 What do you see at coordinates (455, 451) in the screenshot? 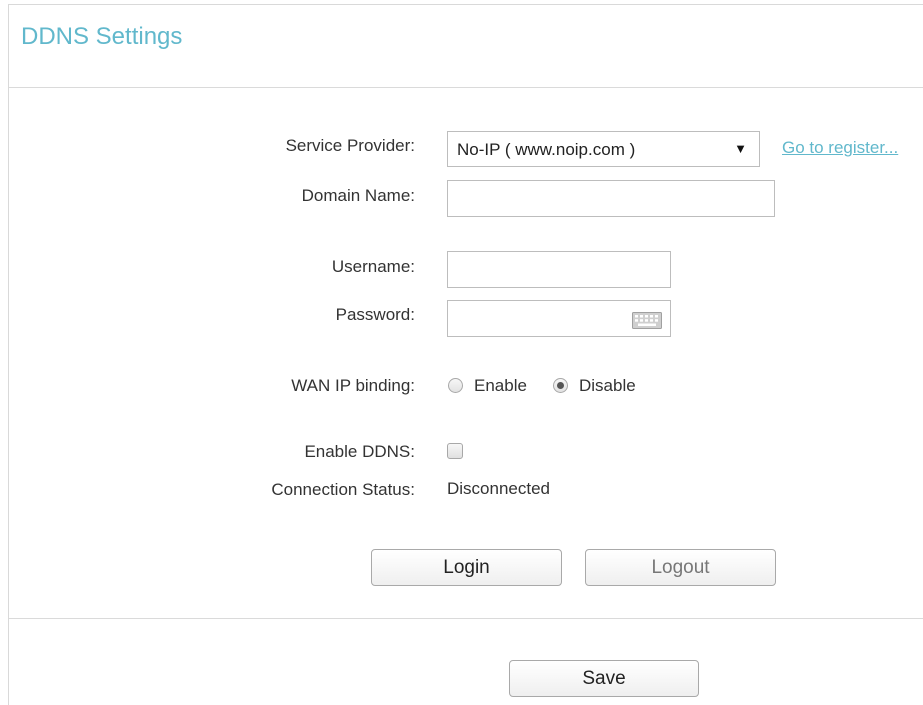
I see `enable-ddns-checkbox` at bounding box center [455, 451].